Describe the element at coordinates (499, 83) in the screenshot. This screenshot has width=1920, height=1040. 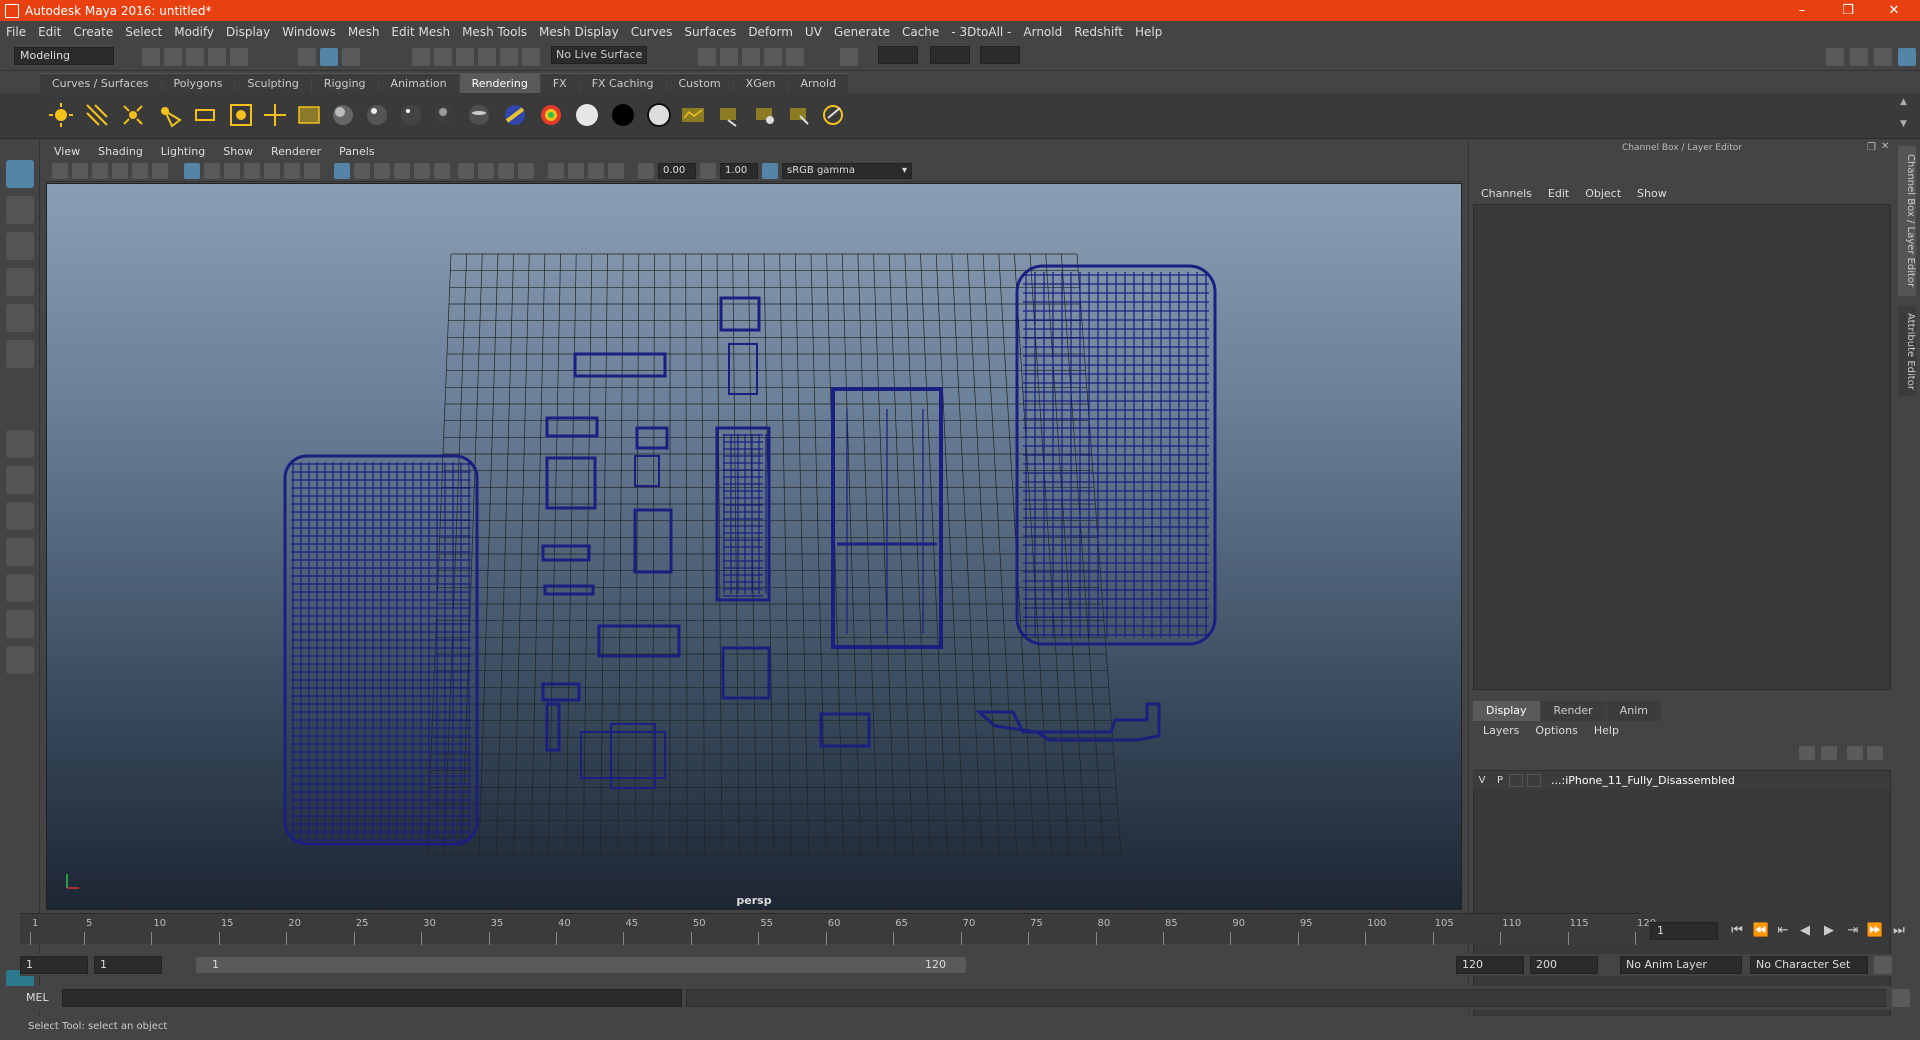
I see `shelf-tab-rendering: Rendering` at that location.